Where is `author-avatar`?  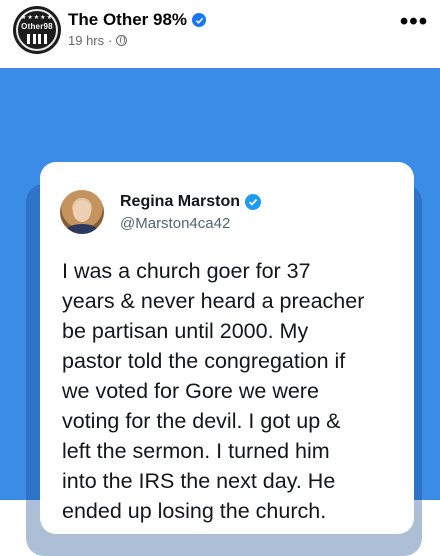 author-avatar is located at coordinates (82, 212).